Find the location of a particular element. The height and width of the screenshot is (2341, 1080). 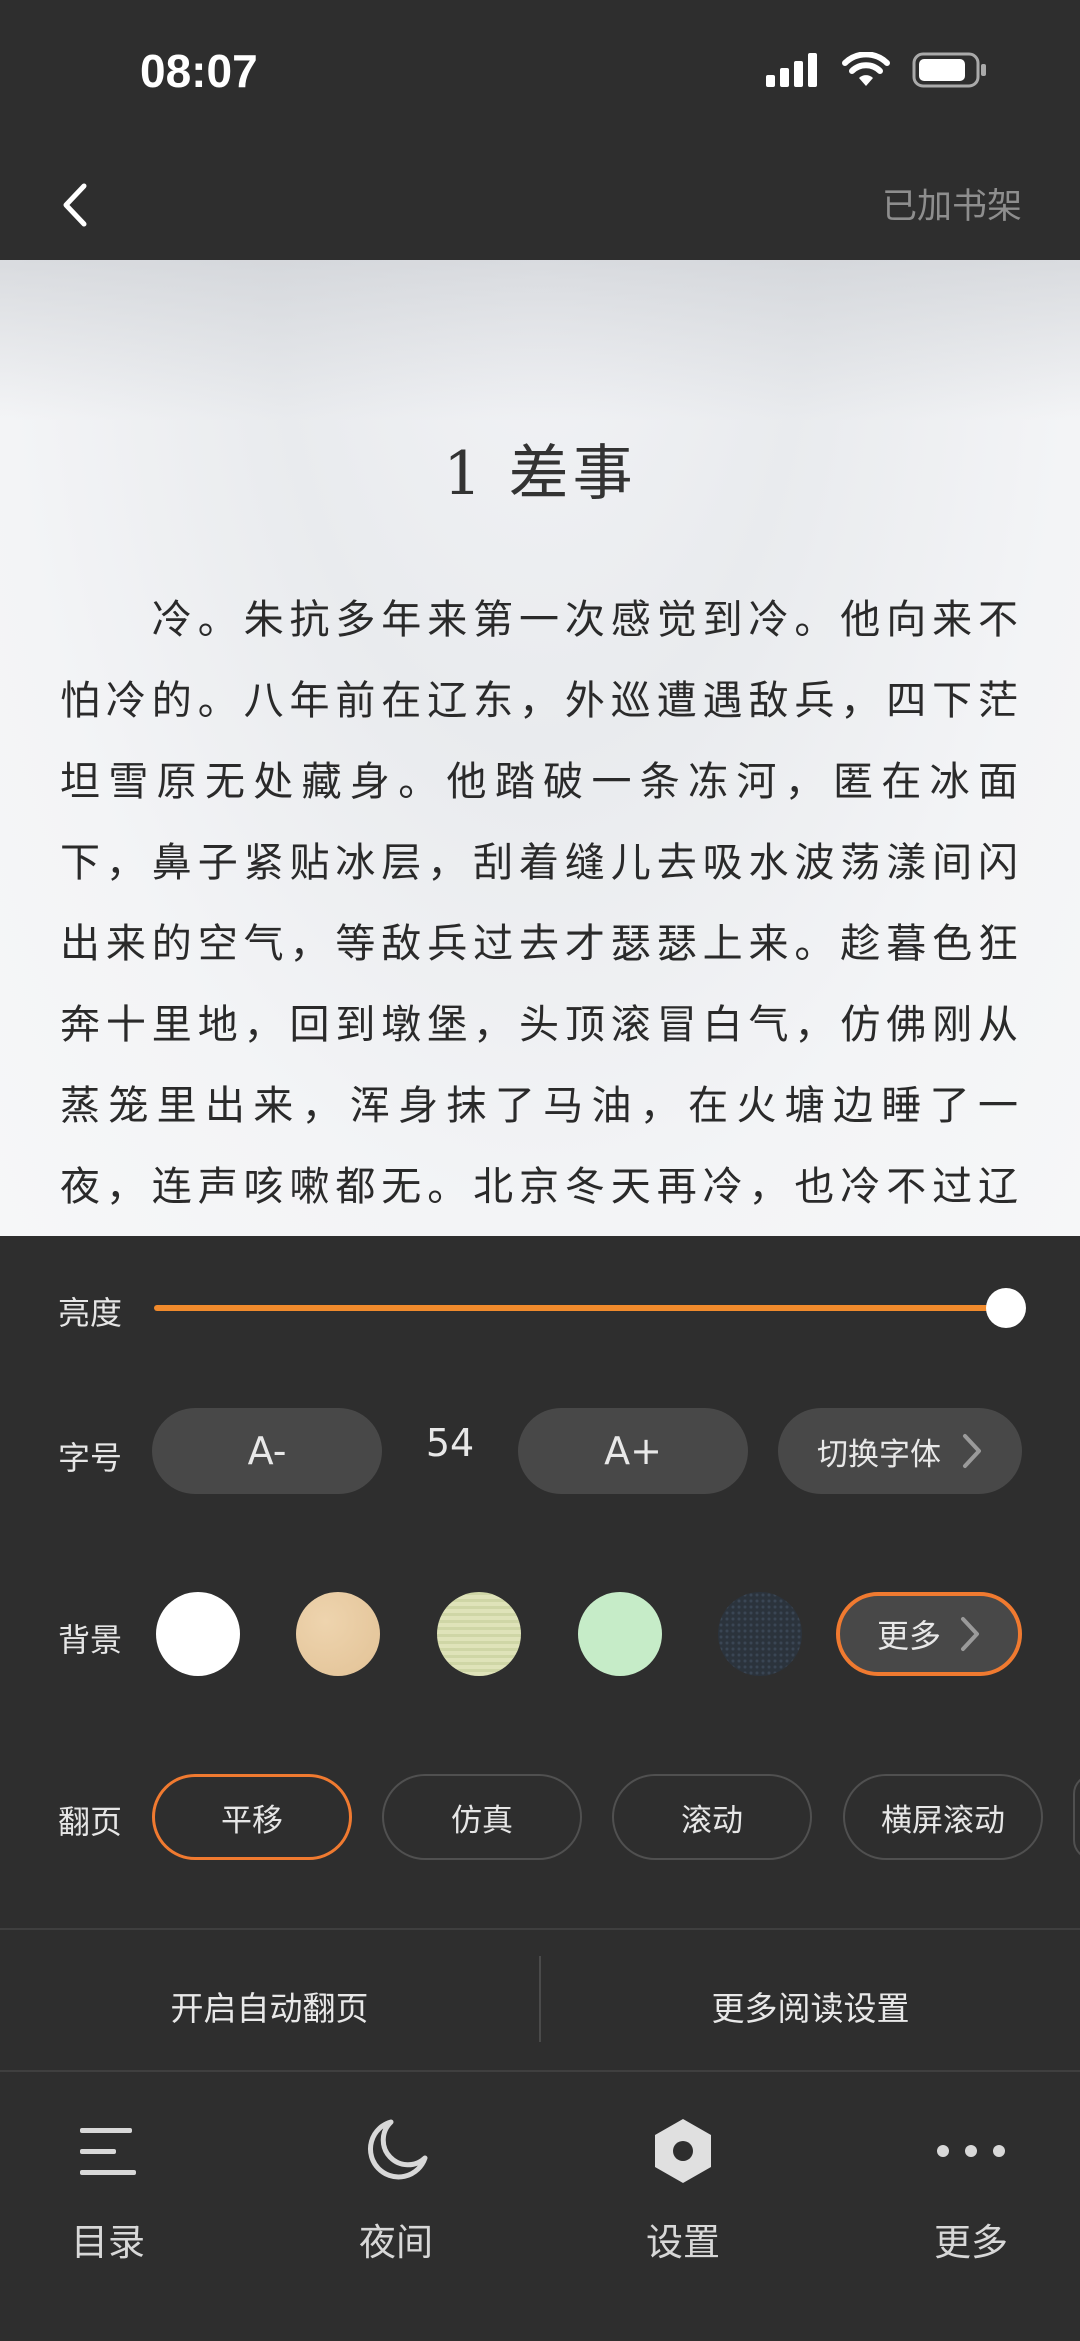

wifi-icon is located at coordinates (866, 69).